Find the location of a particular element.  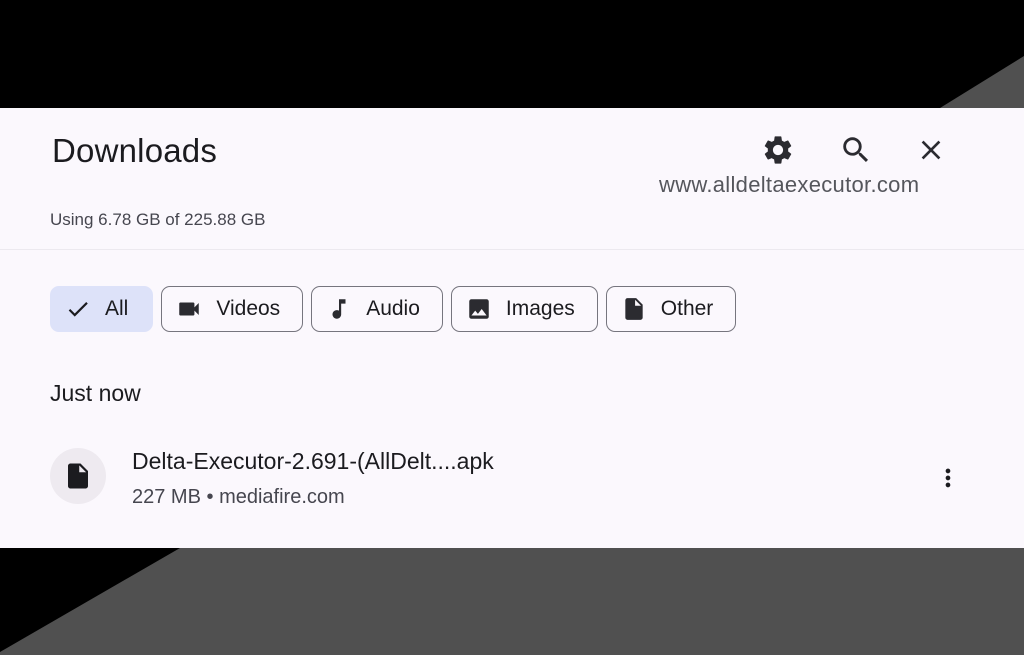

search-icon is located at coordinates (856, 150).